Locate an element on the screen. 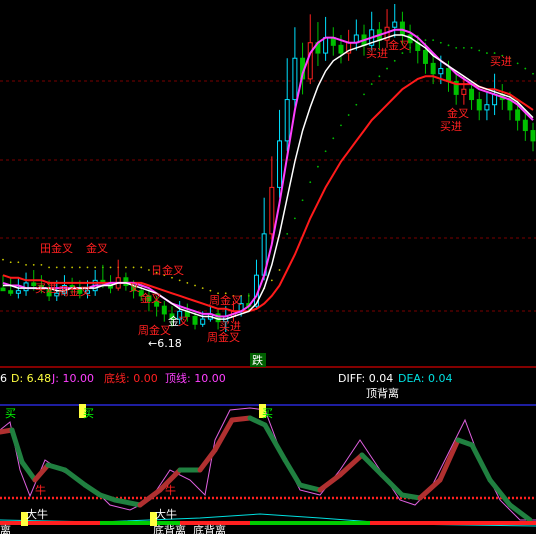 The width and height of the screenshot is (536, 534). top-line-value: 顶线: 10.00 is located at coordinates (195, 378).